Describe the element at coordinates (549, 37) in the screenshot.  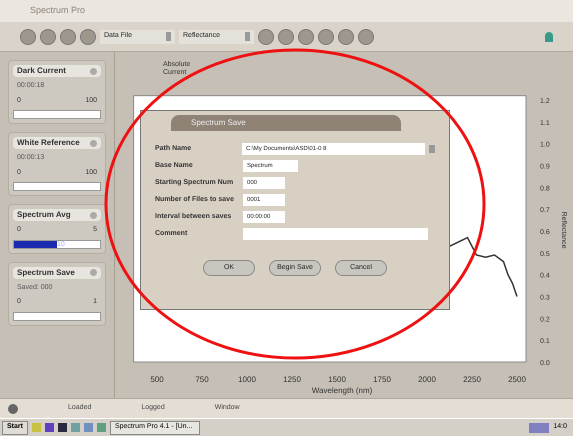
I see `logo-icon` at that location.